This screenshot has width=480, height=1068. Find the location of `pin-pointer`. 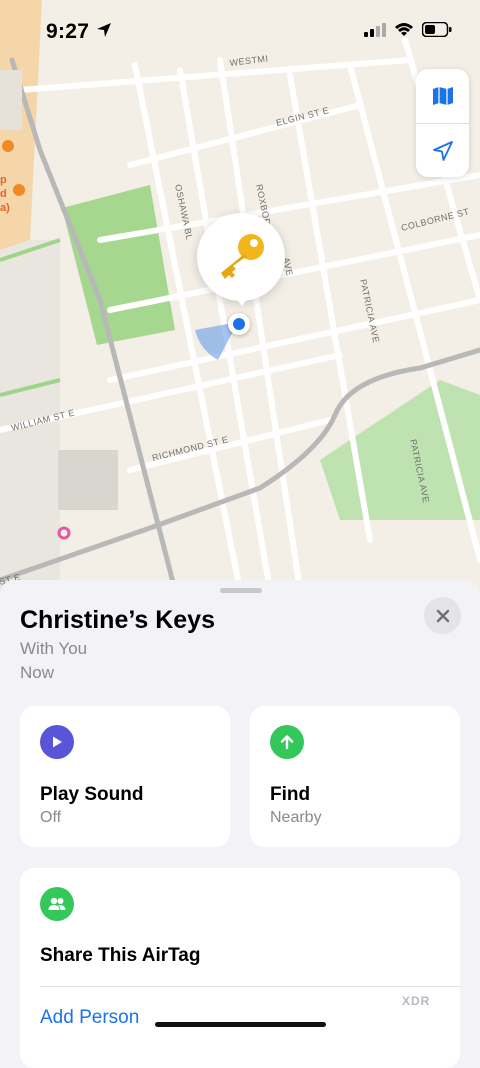

pin-pointer is located at coordinates (242, 300).